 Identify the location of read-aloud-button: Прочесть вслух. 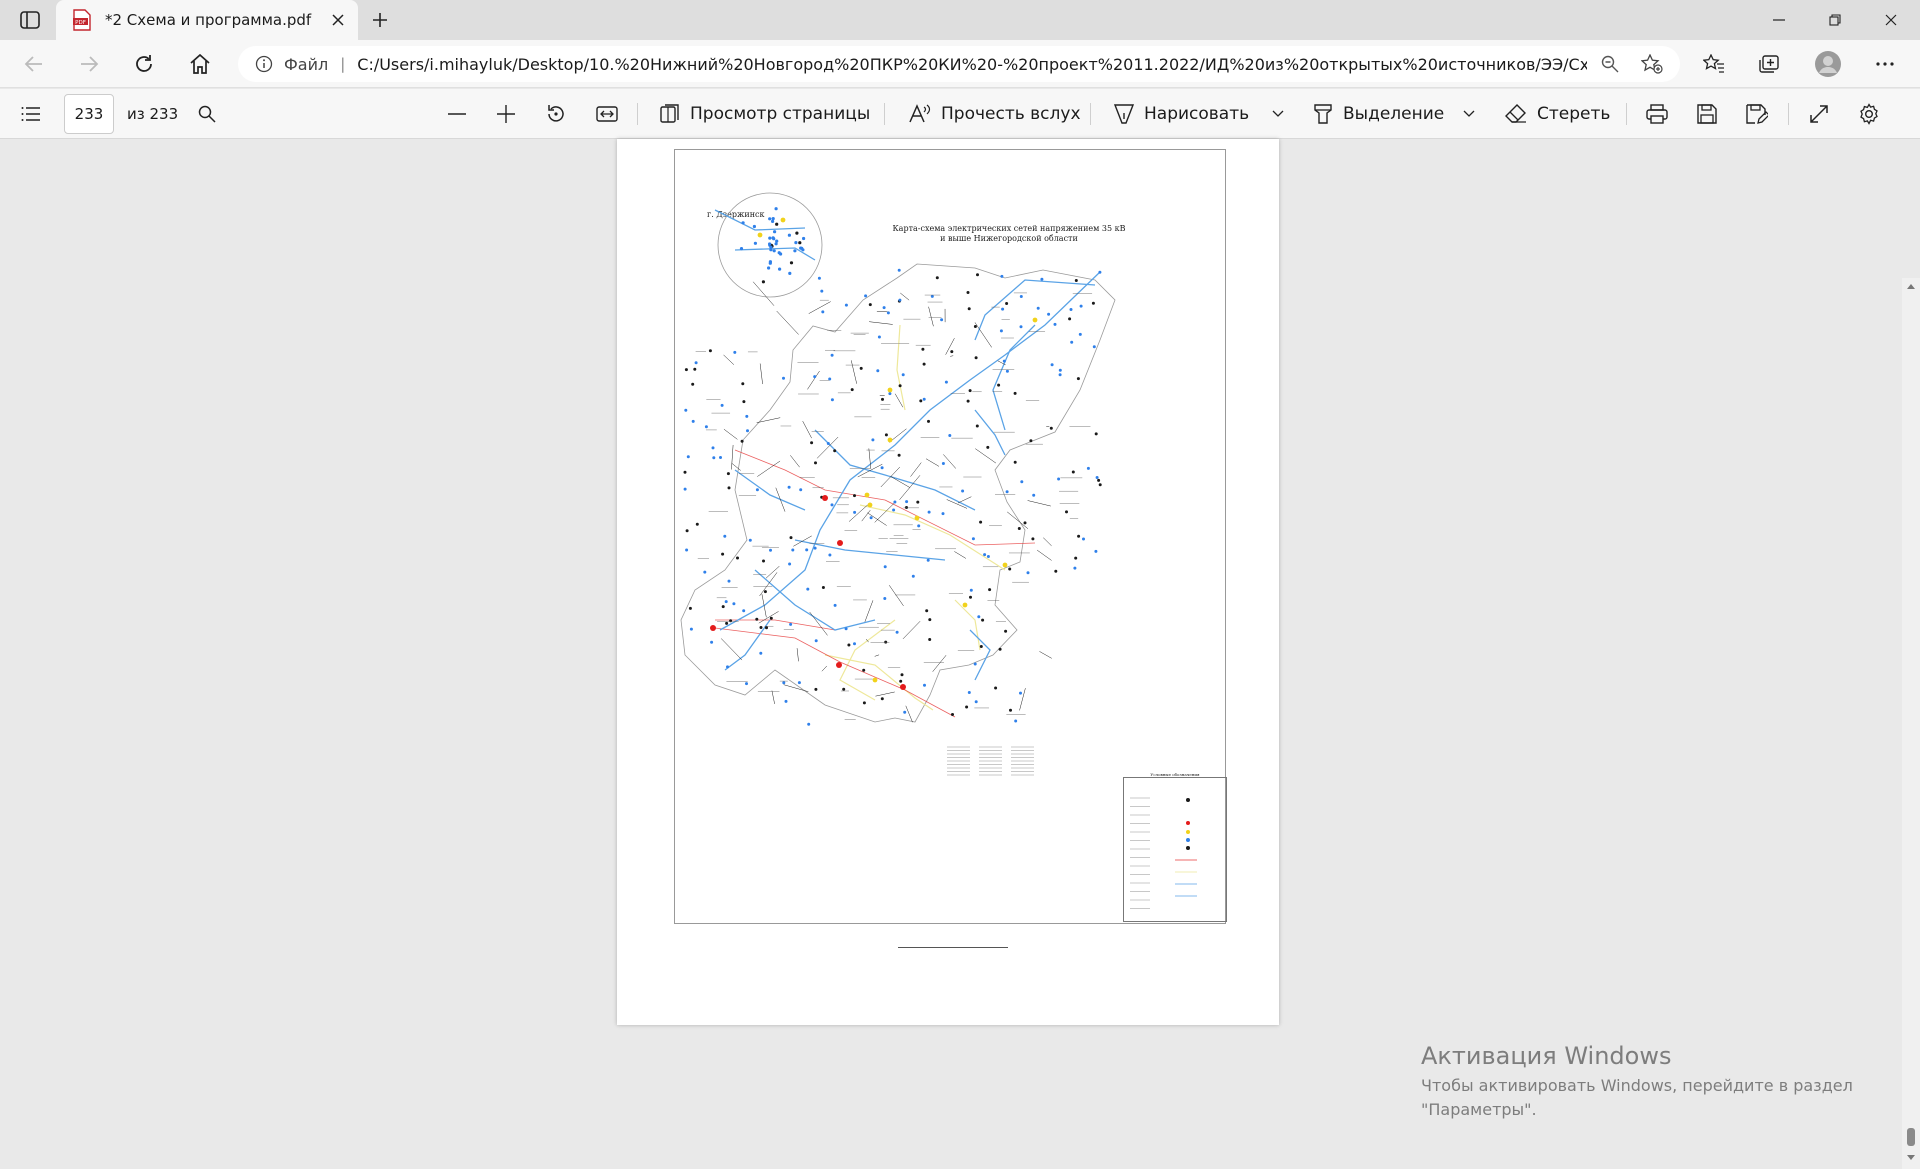
(995, 114).